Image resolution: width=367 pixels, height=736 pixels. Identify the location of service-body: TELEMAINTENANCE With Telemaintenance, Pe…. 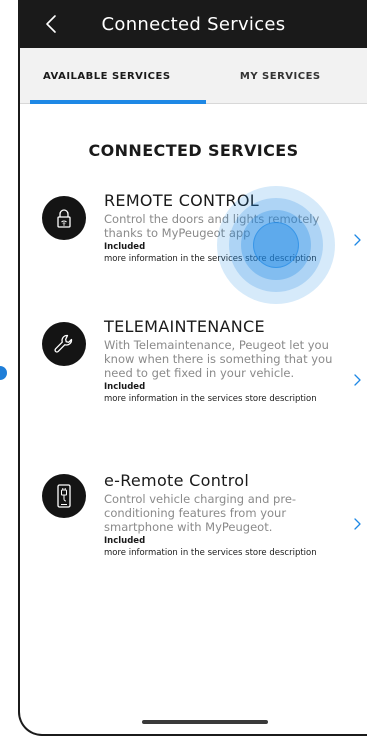
(221, 361).